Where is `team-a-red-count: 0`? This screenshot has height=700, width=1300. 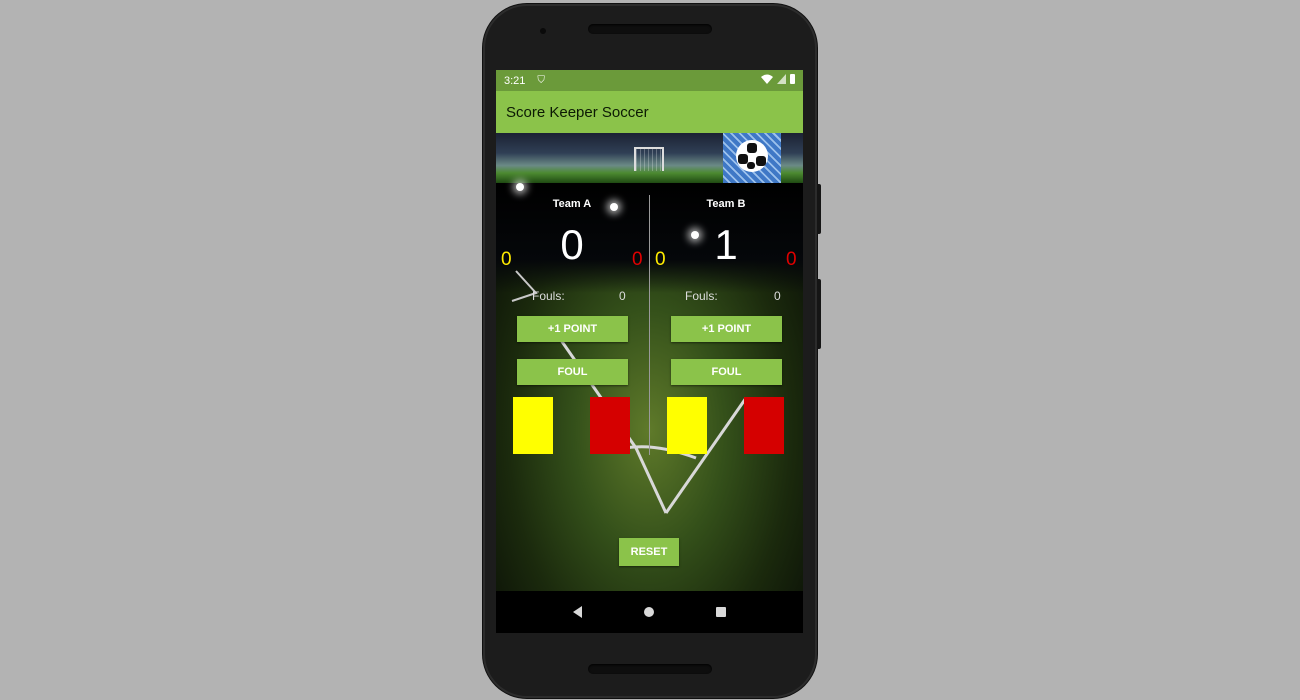 team-a-red-count: 0 is located at coordinates (637, 259).